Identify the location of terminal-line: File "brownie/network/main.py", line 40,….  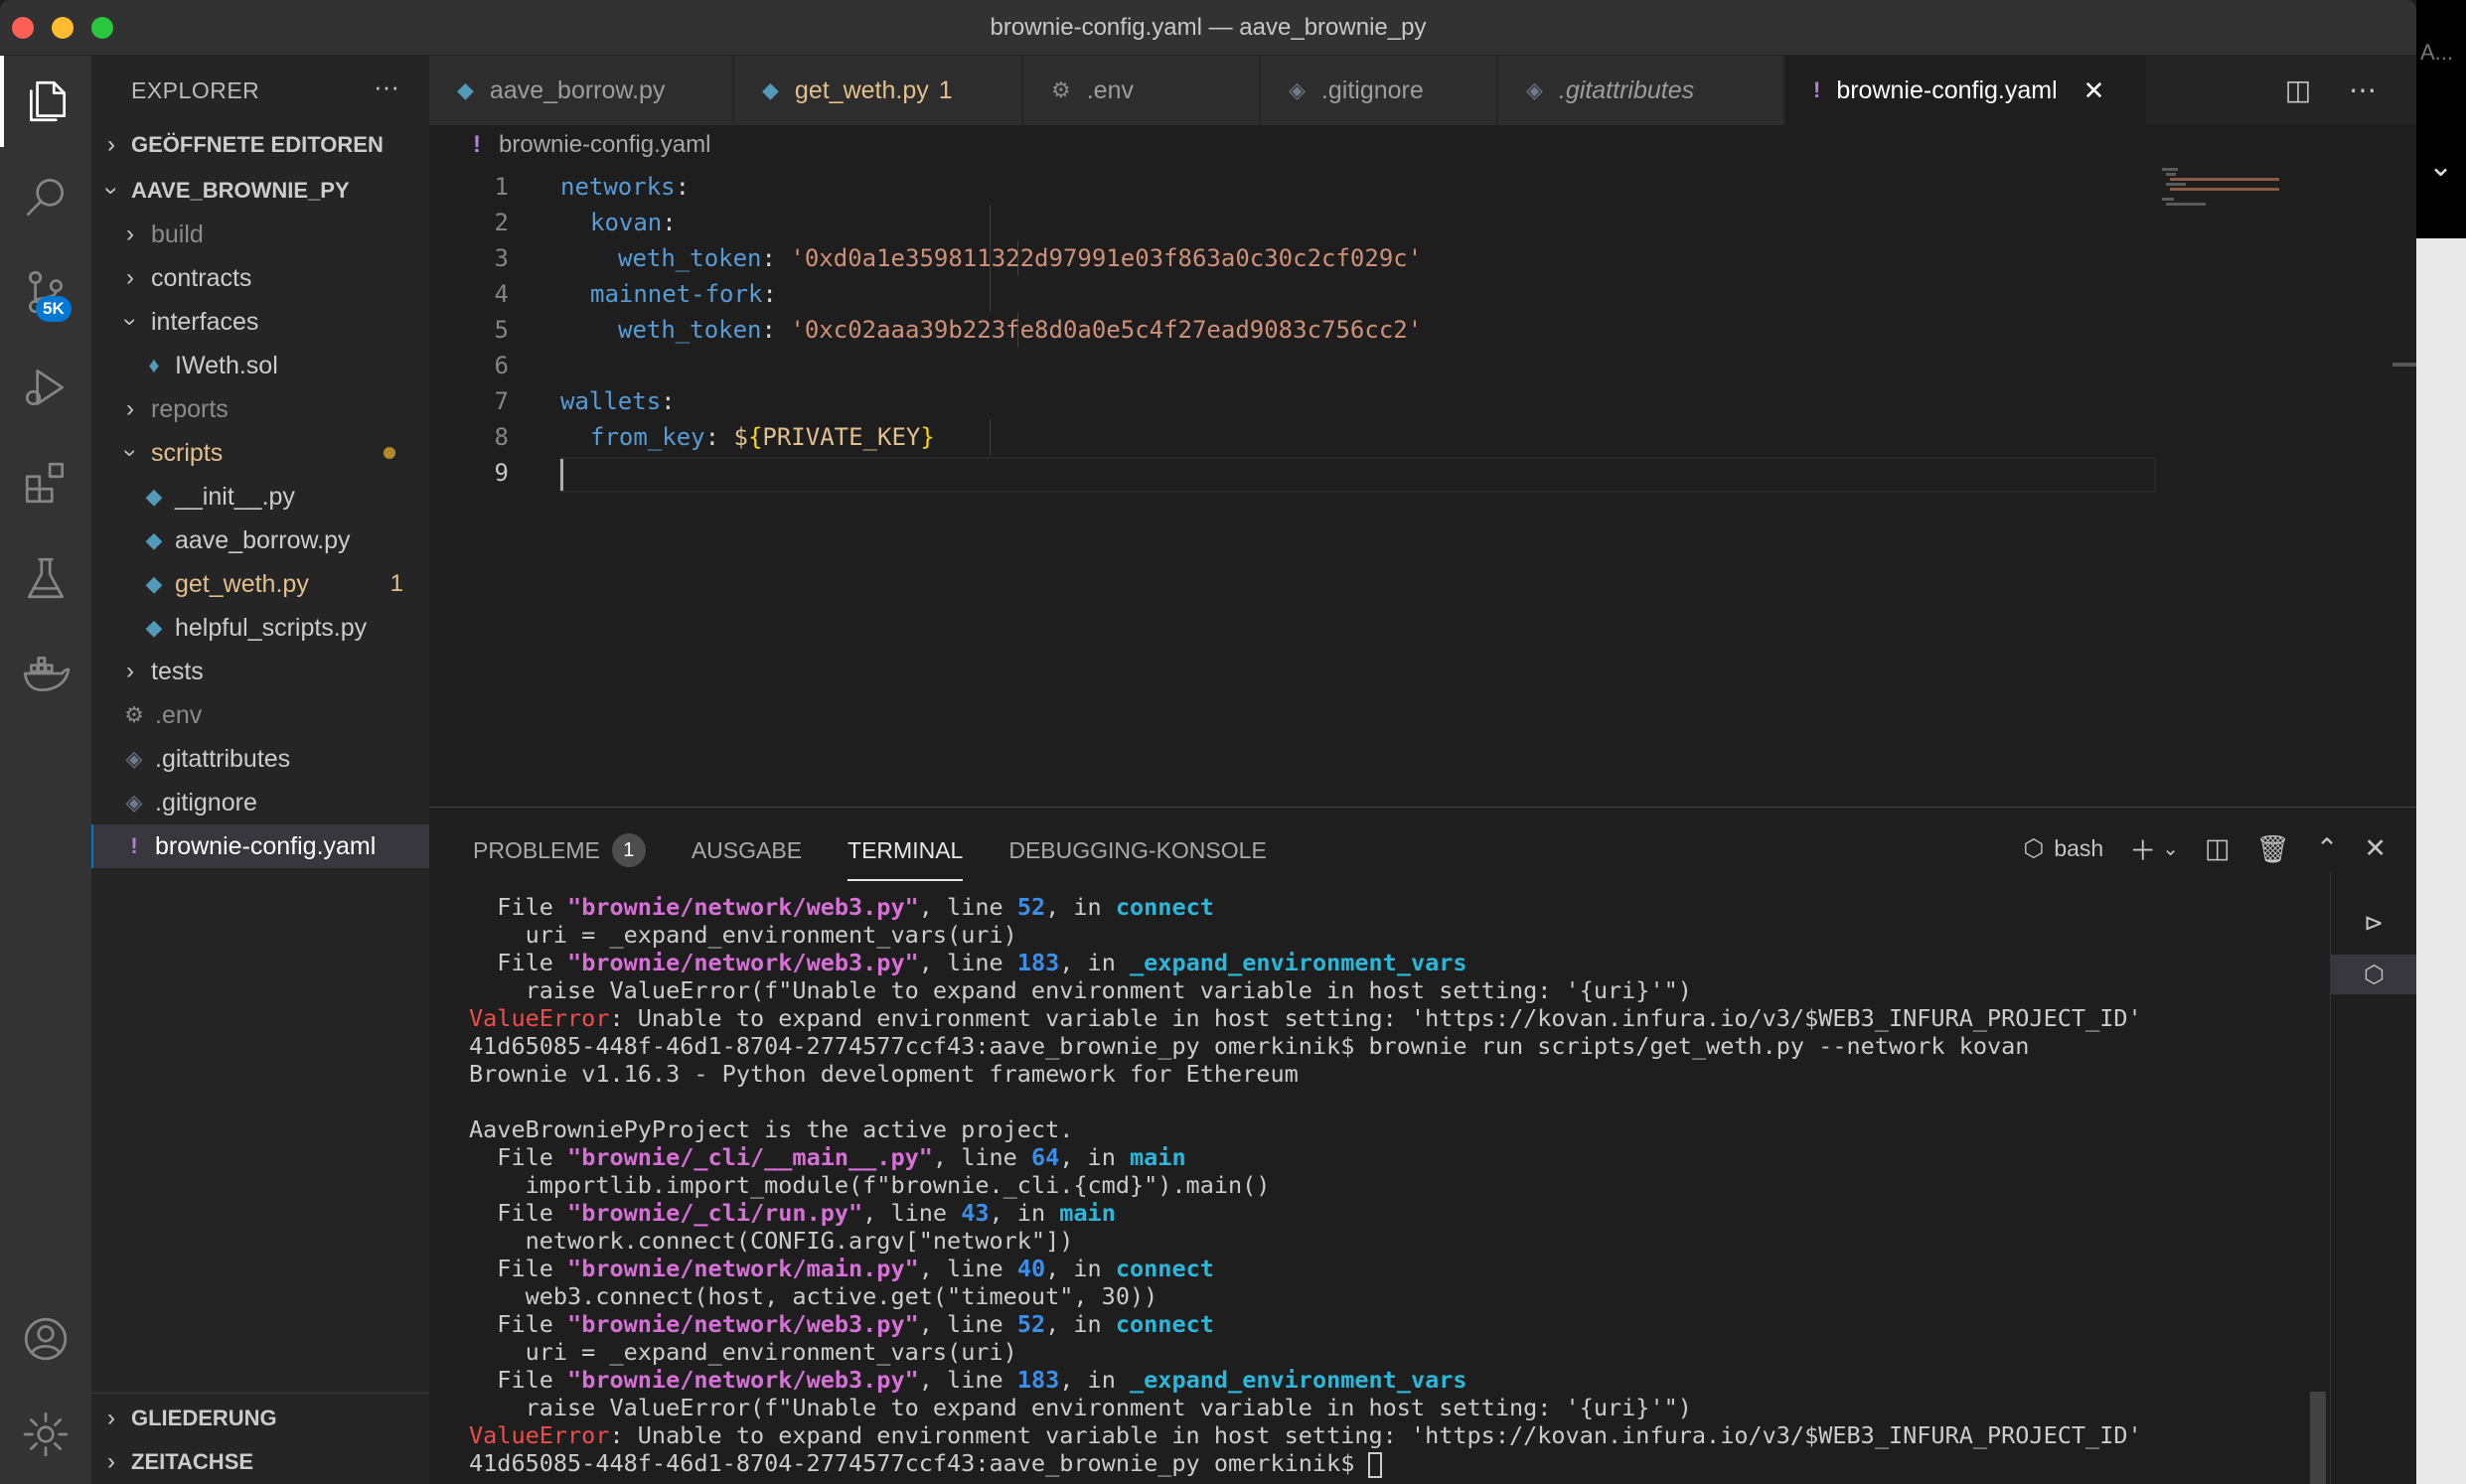
(1408, 1268).